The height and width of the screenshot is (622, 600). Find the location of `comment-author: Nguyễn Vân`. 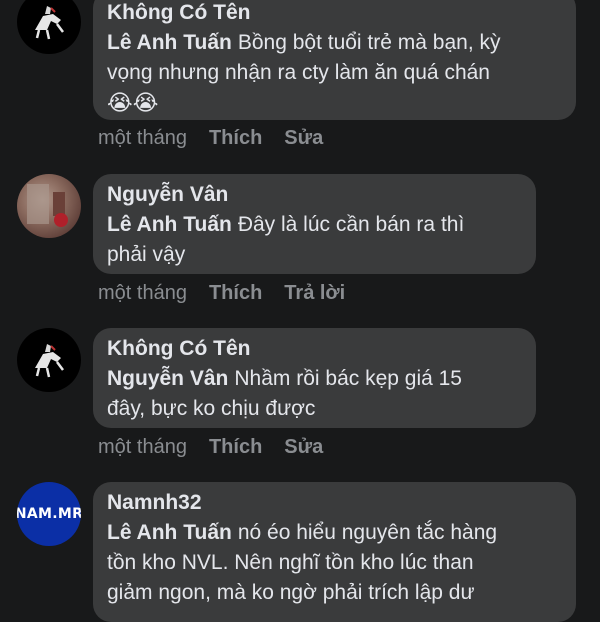

comment-author: Nguyễn Vân is located at coordinates (314, 195).